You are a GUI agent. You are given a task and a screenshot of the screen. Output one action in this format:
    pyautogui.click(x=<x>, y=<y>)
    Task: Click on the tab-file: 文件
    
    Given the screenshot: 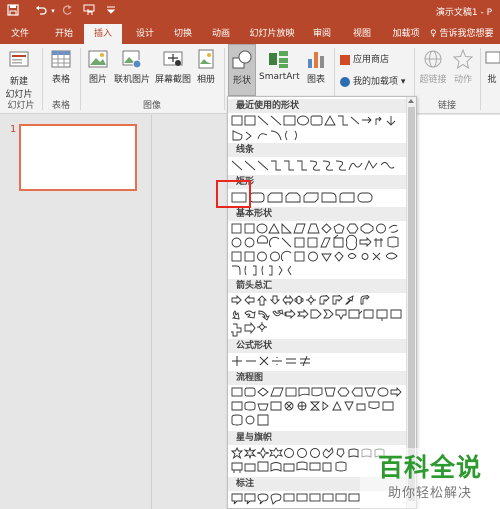 What is the action you would take?
    pyautogui.click(x=20, y=34)
    